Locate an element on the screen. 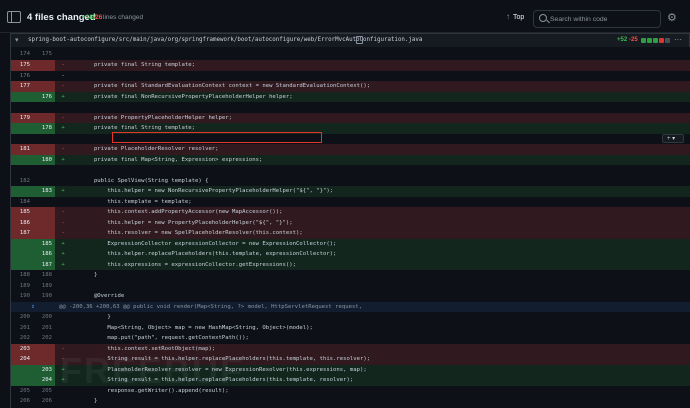  old-line-number: 175 is located at coordinates (22, 65).